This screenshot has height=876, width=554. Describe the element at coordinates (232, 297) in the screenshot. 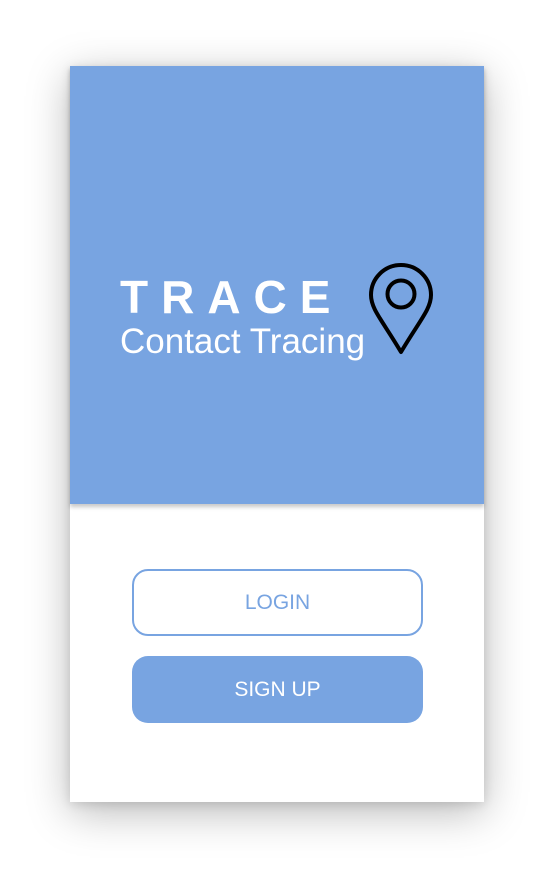

I see `app-title: TRACE` at that location.